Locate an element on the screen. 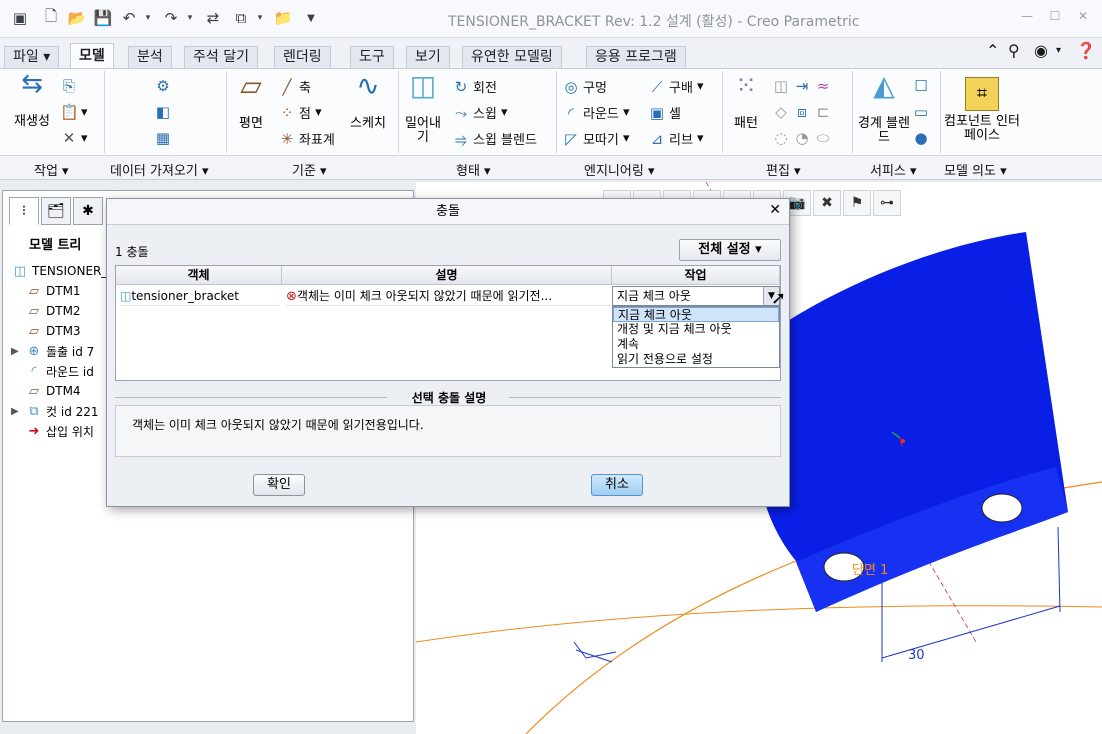 This screenshot has height=734, width=1102. spin-center-icon: ⊶ is located at coordinates (887, 203).